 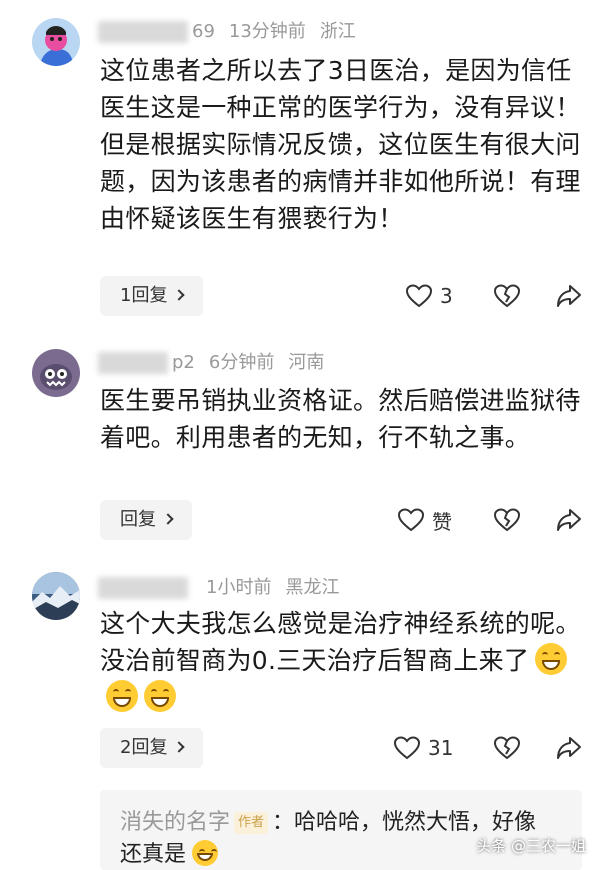 I want to click on like-label: 赞, so click(x=442, y=521).